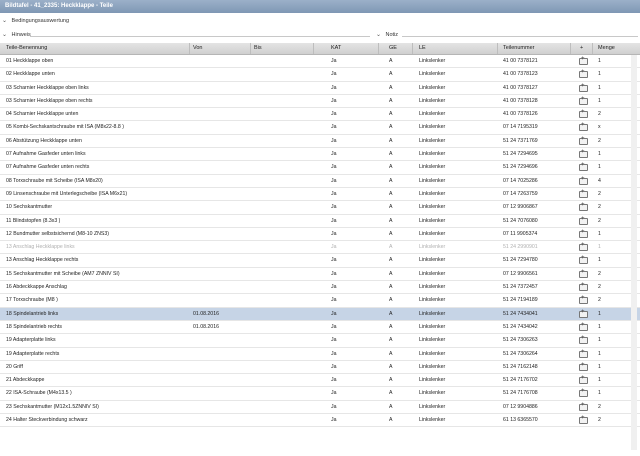  Describe the element at coordinates (336, 48) in the screenshot. I see `column-header-kat: KAT` at that location.